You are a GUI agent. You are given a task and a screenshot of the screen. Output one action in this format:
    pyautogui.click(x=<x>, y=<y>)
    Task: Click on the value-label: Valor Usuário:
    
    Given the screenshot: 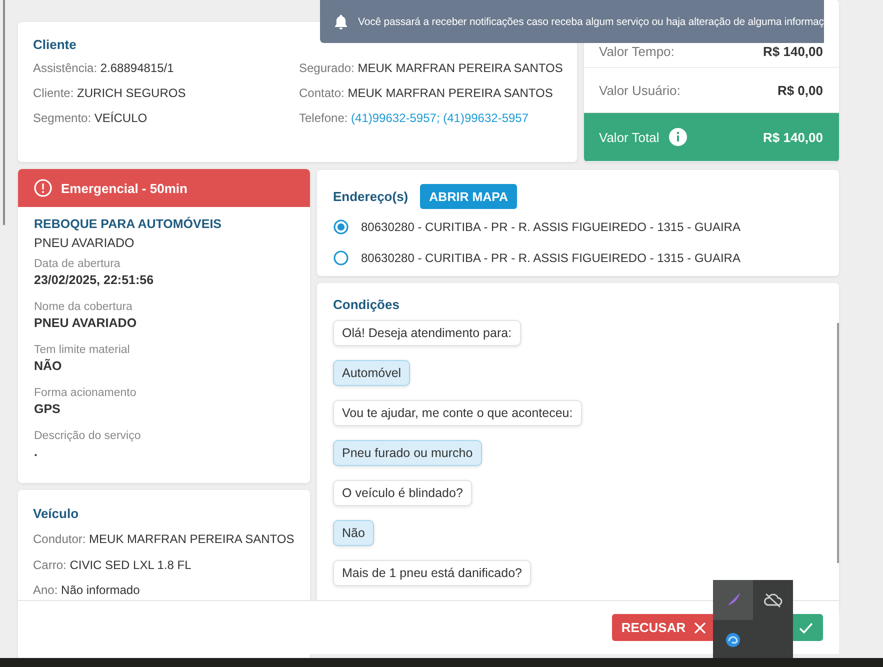 What is the action you would take?
    pyautogui.click(x=639, y=90)
    